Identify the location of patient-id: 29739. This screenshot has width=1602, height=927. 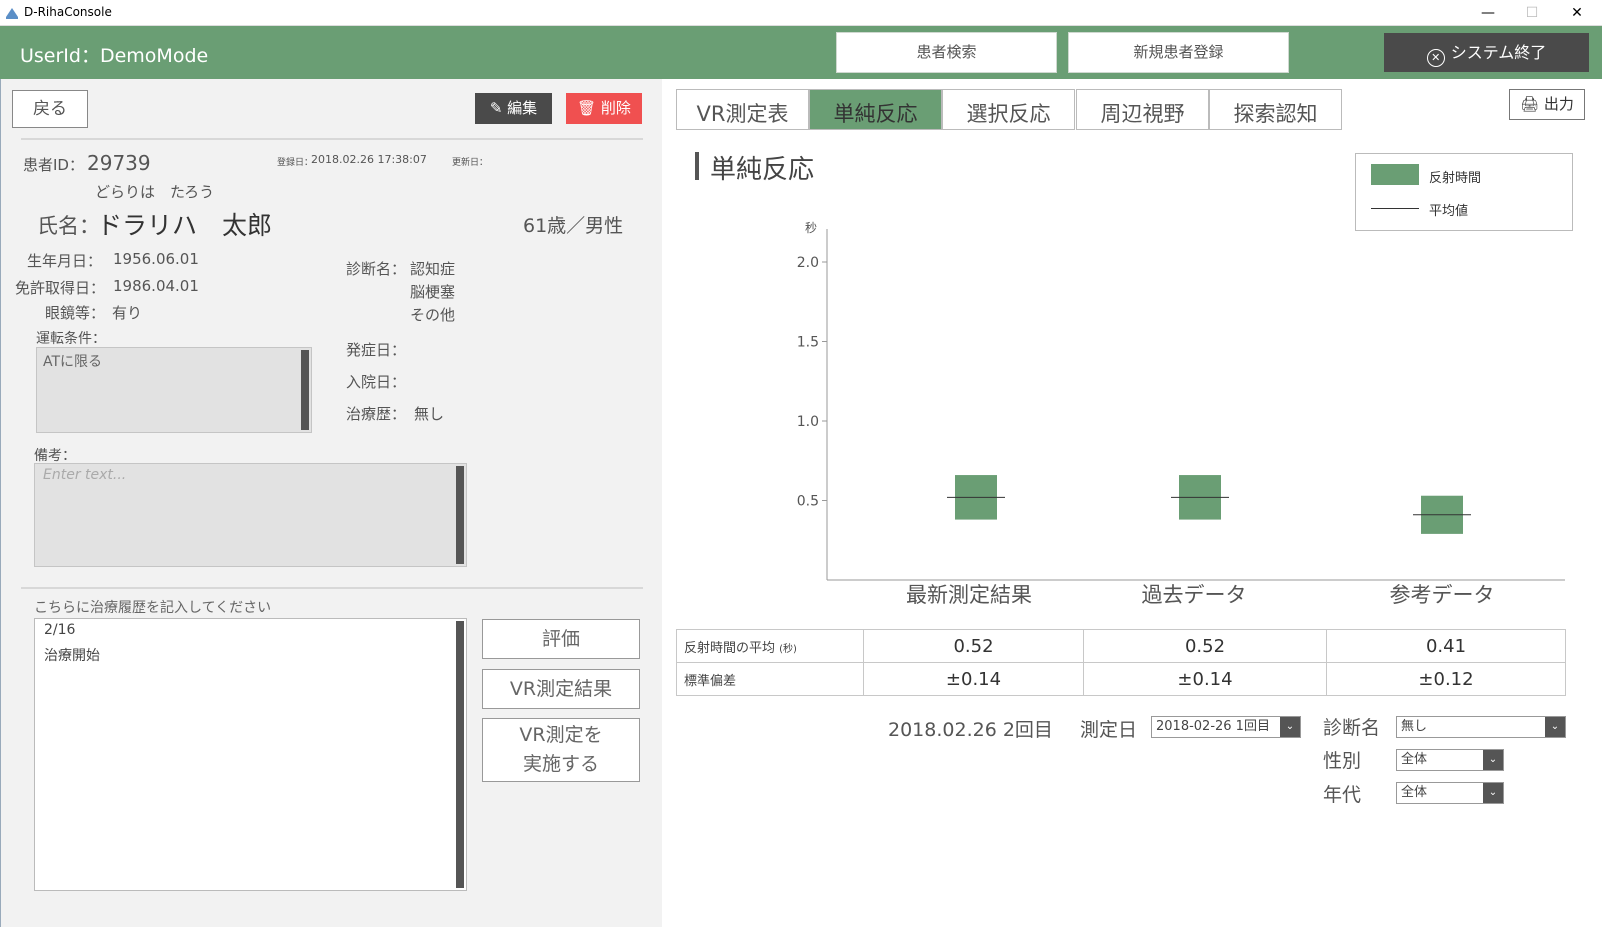
(119, 163).